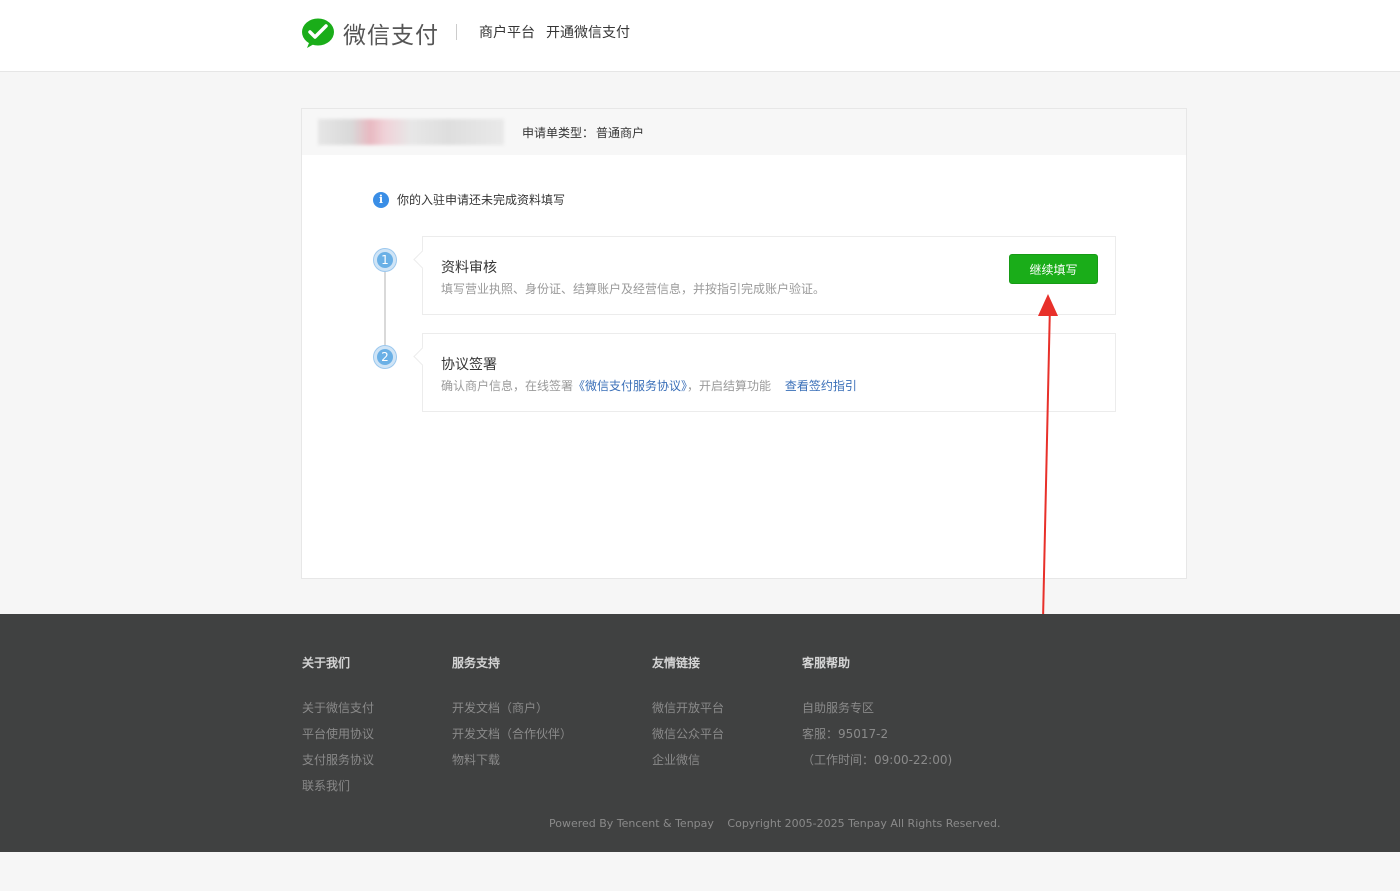 The height and width of the screenshot is (891, 1400). Describe the element at coordinates (1048, 457) in the screenshot. I see `annotation-arrow` at that location.